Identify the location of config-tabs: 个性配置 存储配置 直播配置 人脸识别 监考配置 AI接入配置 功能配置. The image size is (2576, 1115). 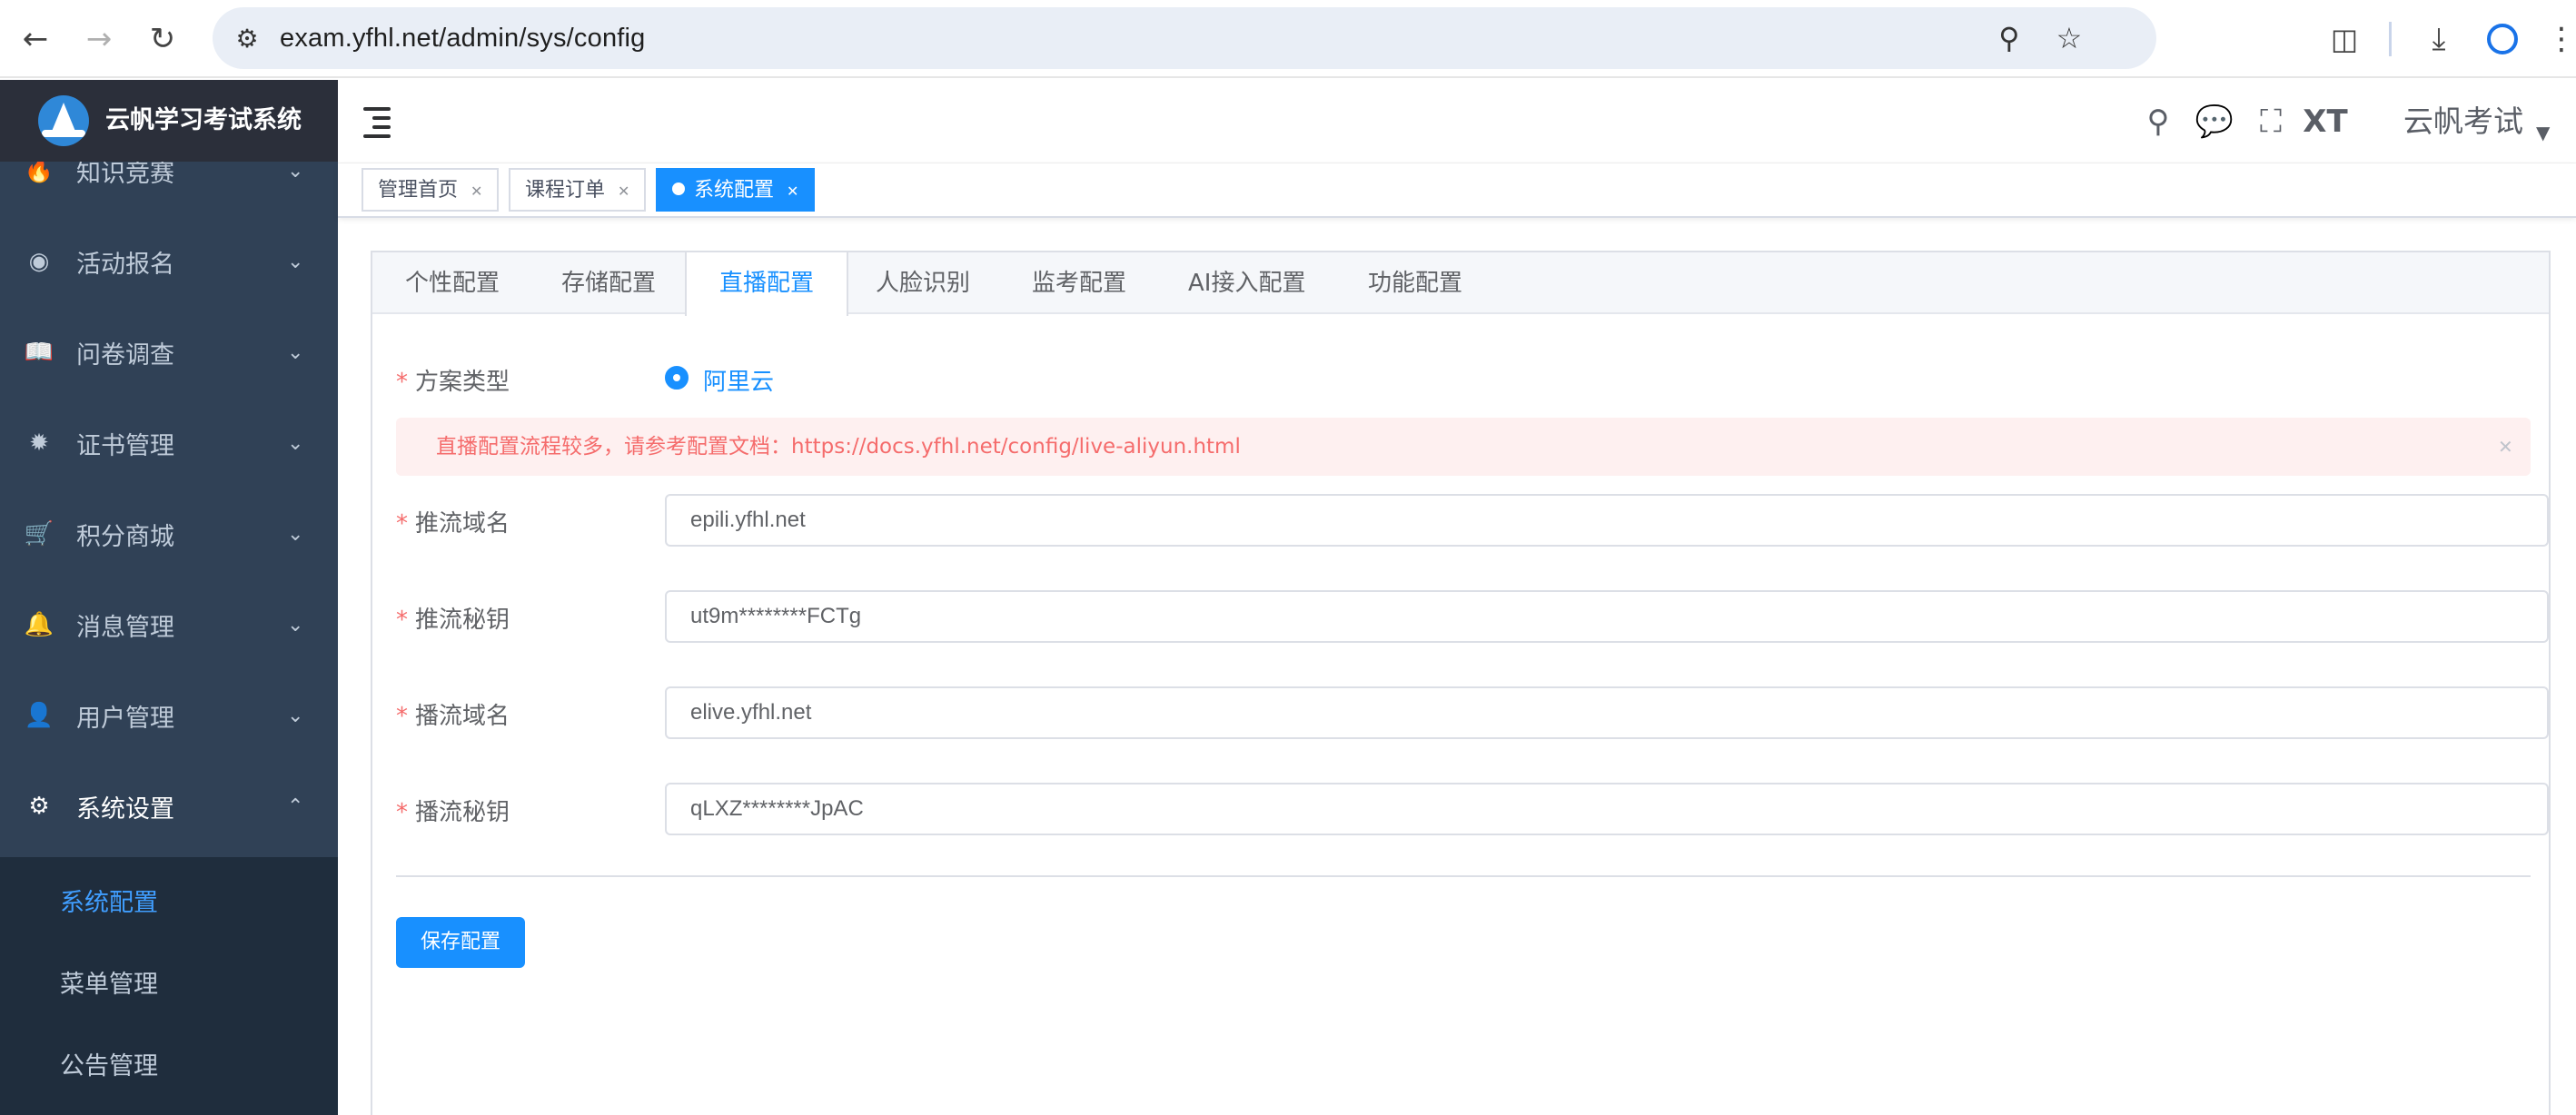
(1460, 284).